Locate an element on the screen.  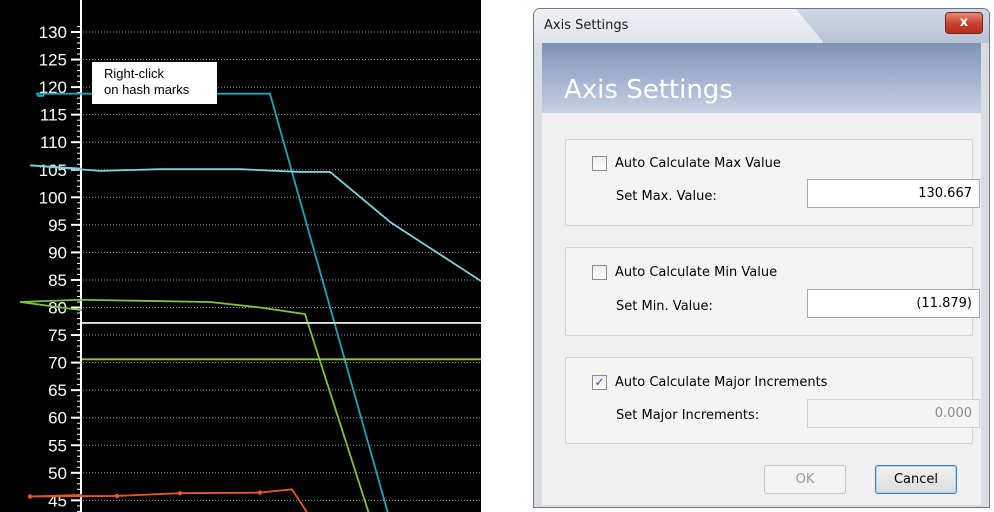
major-increments-input is located at coordinates (893, 413).